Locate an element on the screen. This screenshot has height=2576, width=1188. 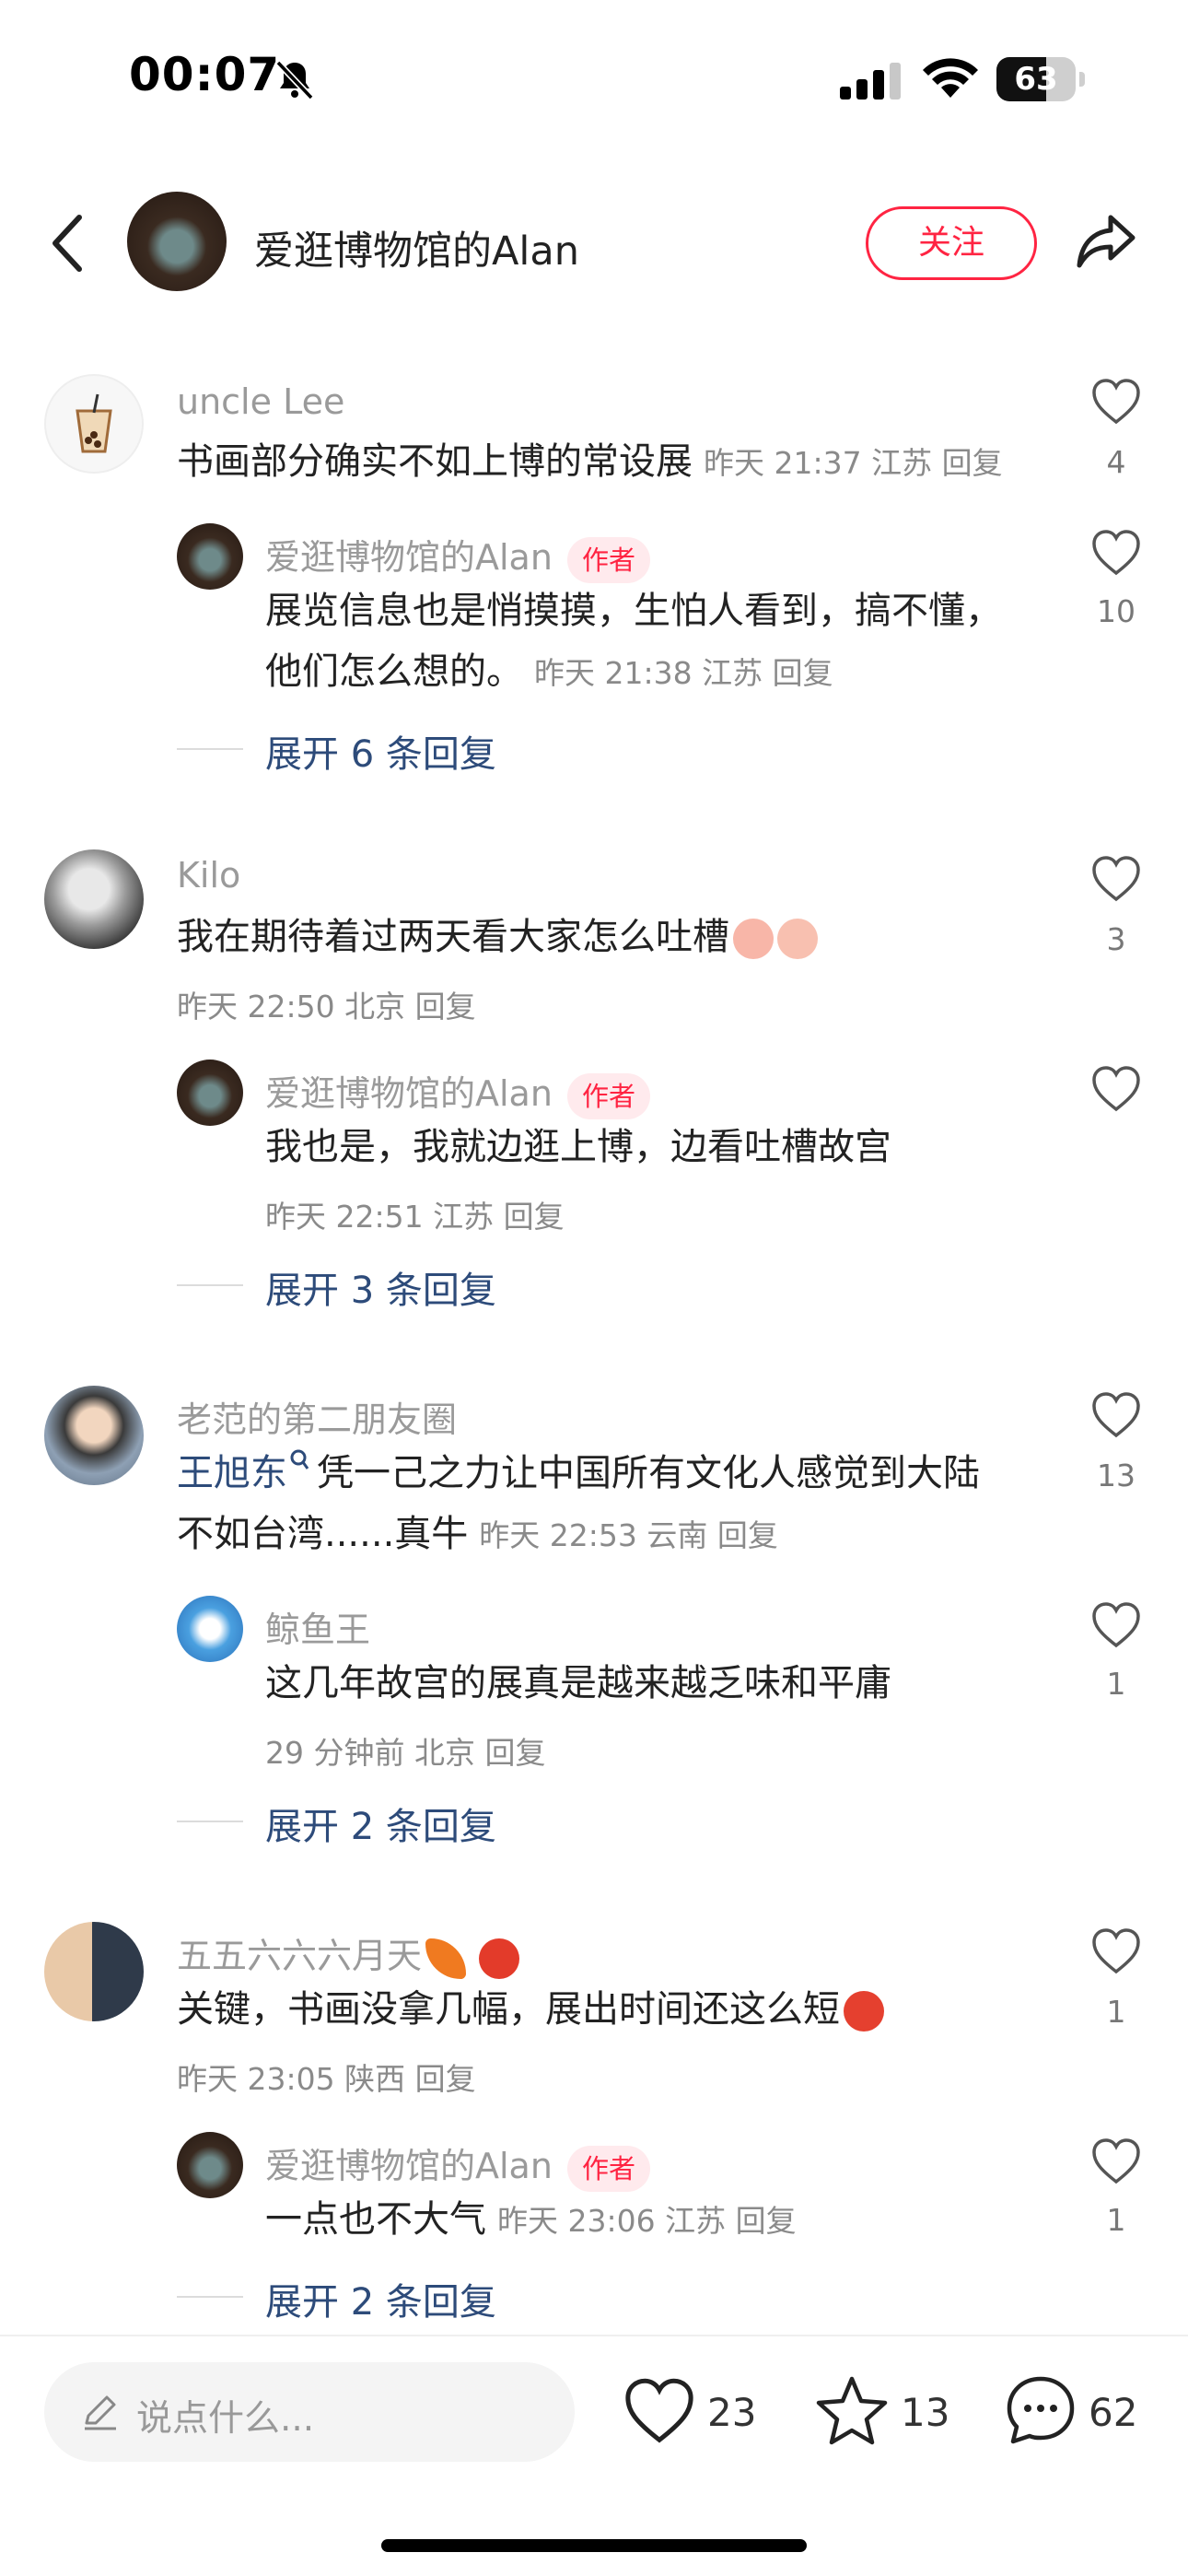
comment-username: uncle Lee is located at coordinates (260, 401).